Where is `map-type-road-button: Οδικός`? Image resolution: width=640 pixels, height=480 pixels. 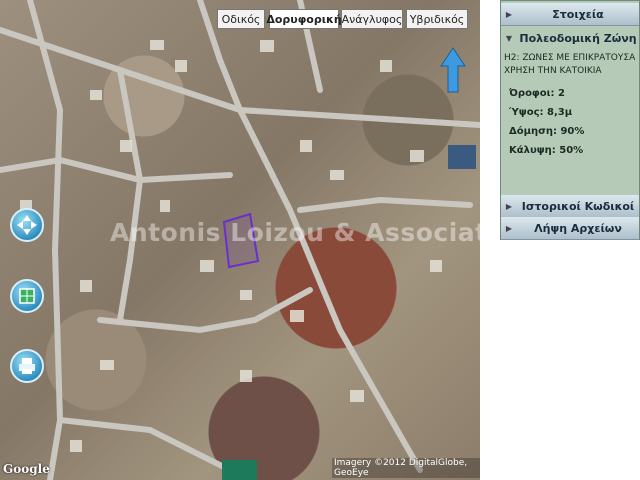
map-type-road-button: Οδικός is located at coordinates (241, 19).